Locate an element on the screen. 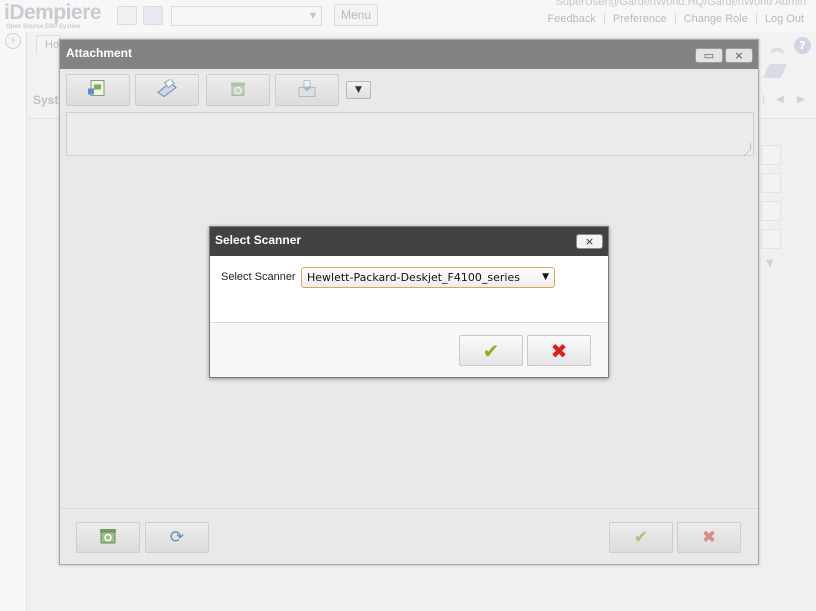  scan-icon is located at coordinates (167, 89).